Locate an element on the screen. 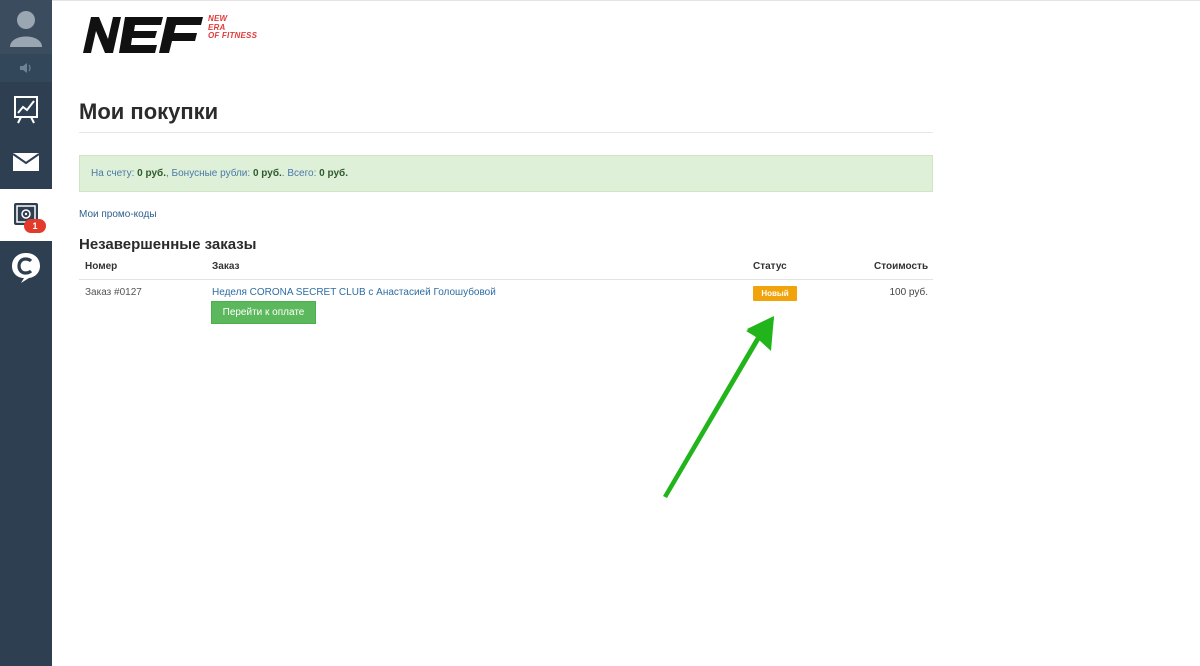  user-icon is located at coordinates (26, 29).